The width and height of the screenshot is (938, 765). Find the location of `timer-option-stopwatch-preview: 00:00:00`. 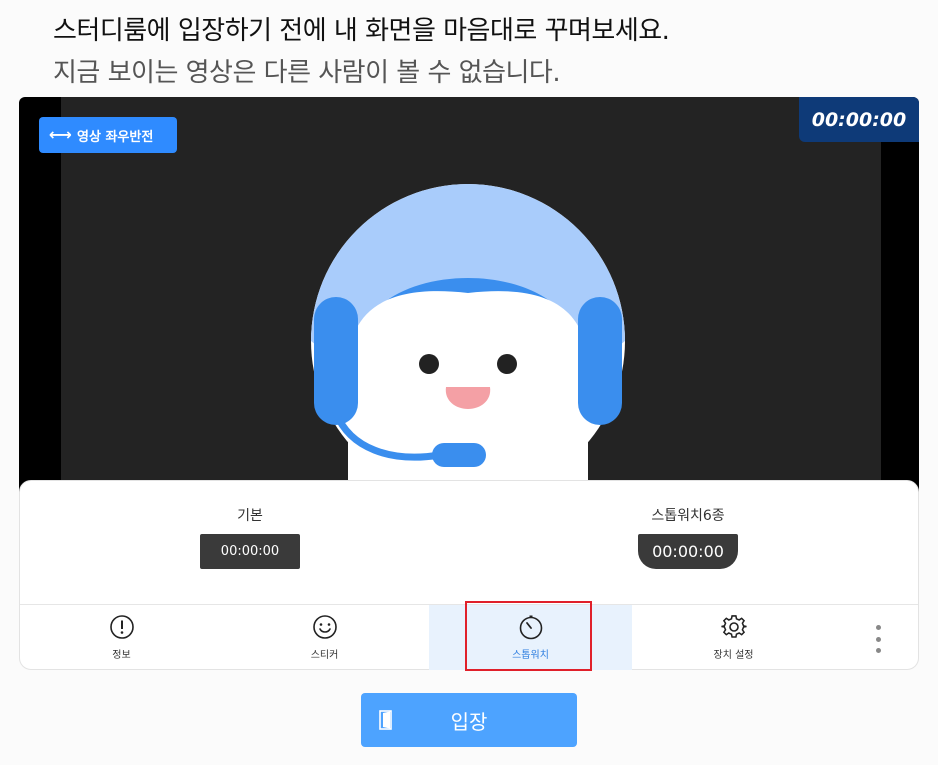

timer-option-stopwatch-preview: 00:00:00 is located at coordinates (688, 551).